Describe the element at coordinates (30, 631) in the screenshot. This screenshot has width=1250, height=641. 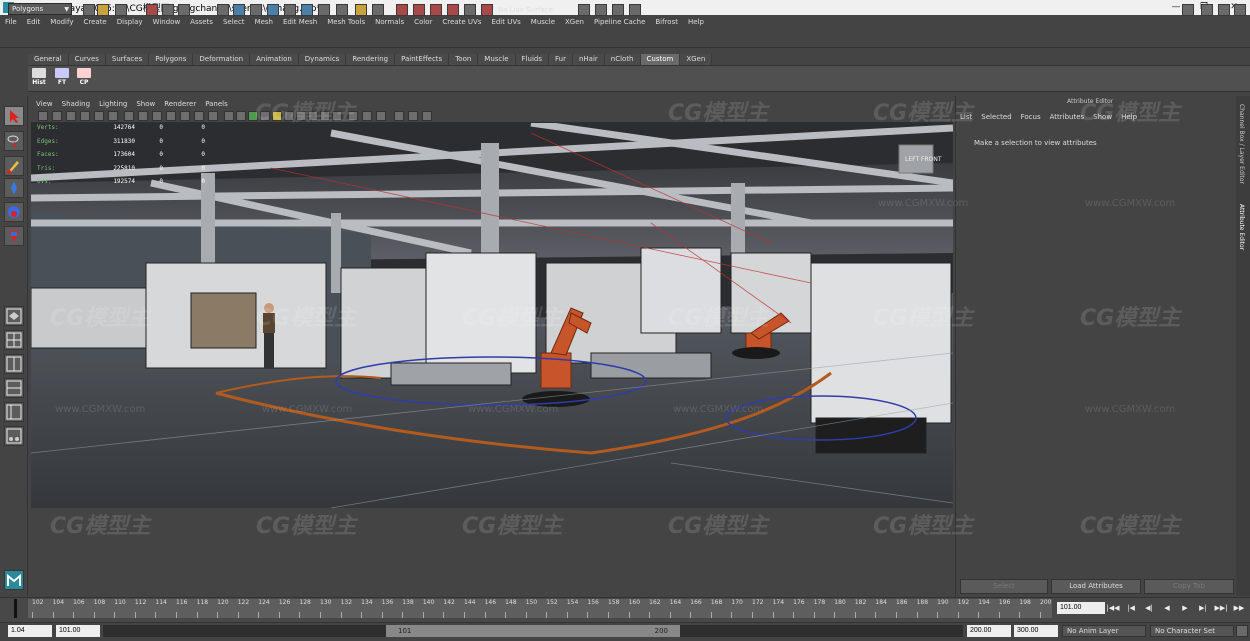
I see `start-time-field` at that location.